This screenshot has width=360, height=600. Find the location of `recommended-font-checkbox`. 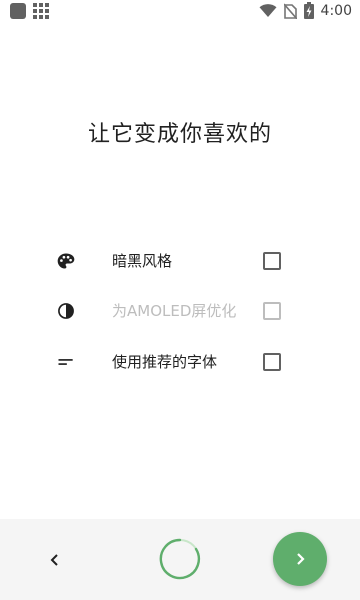

recommended-font-checkbox is located at coordinates (272, 362).